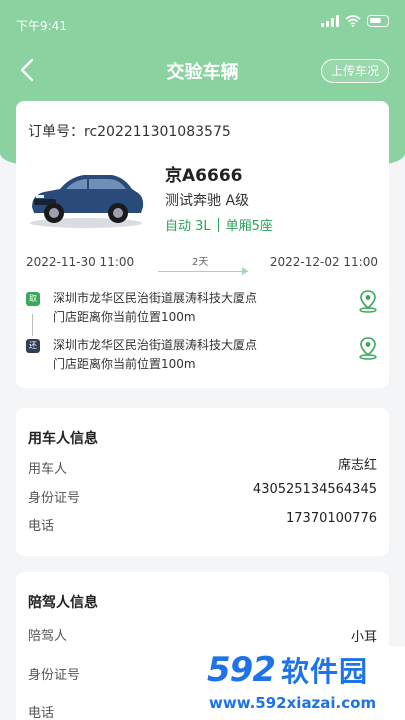 The width and height of the screenshot is (405, 720). Describe the element at coordinates (80, 262) in the screenshot. I see `start-time: 2022-11-30 11:00` at that location.